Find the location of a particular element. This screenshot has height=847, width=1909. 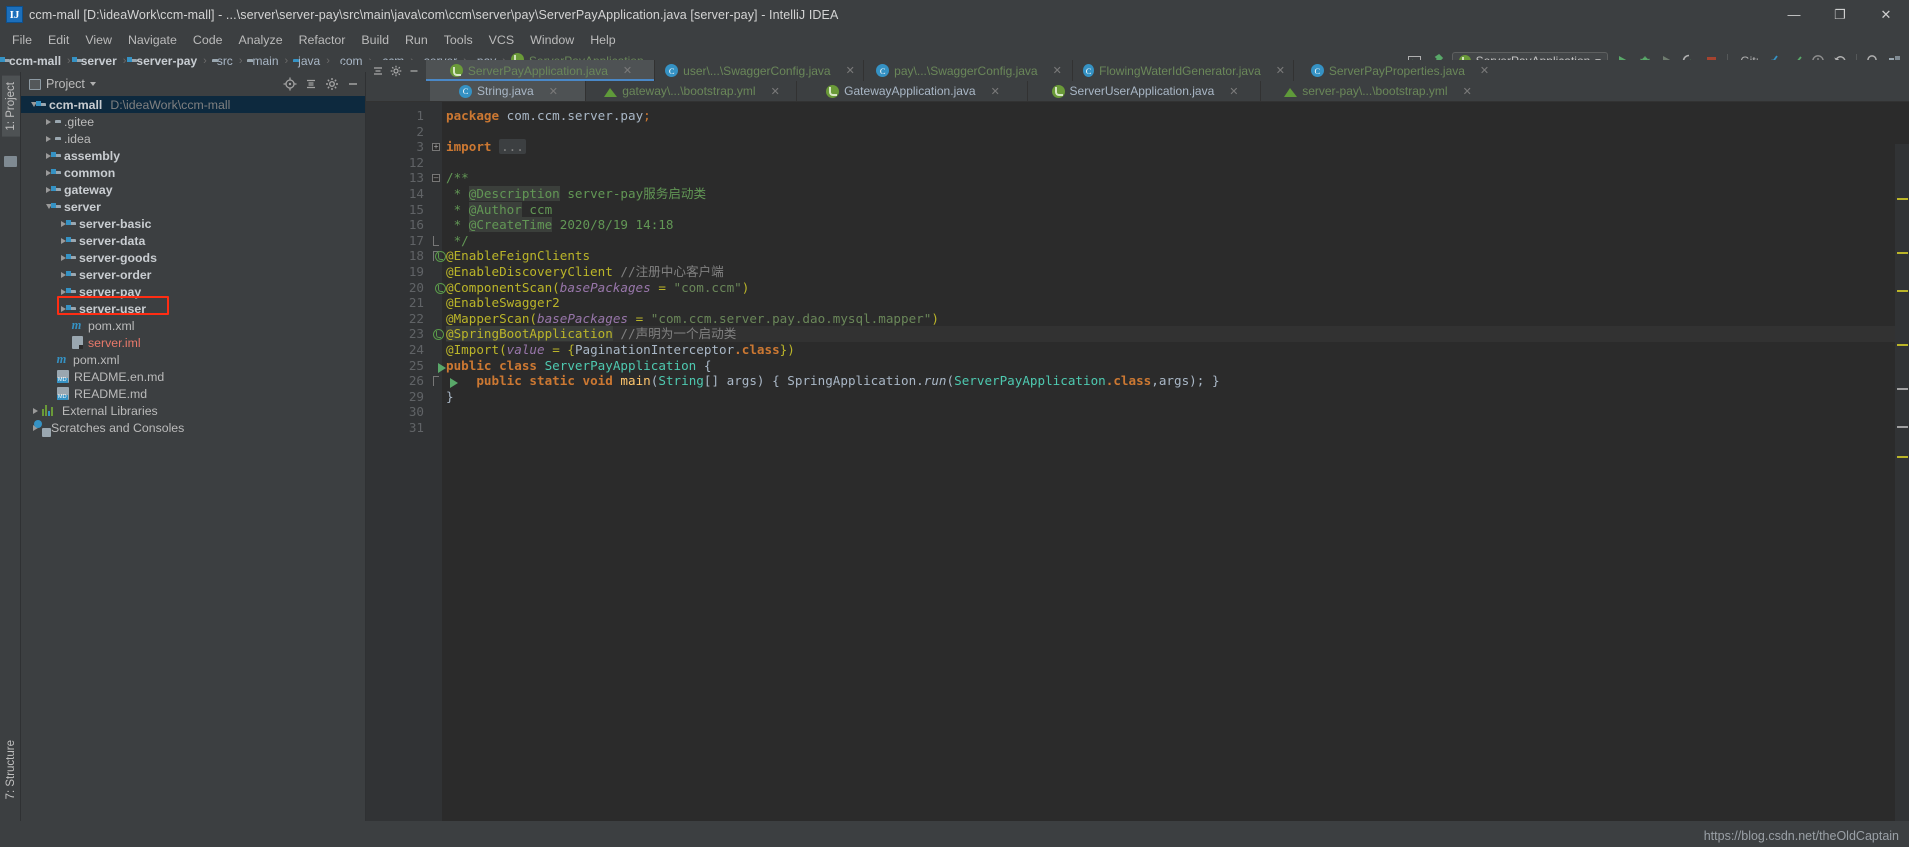

breadcrumb-main: main is located at coordinates (263, 61).